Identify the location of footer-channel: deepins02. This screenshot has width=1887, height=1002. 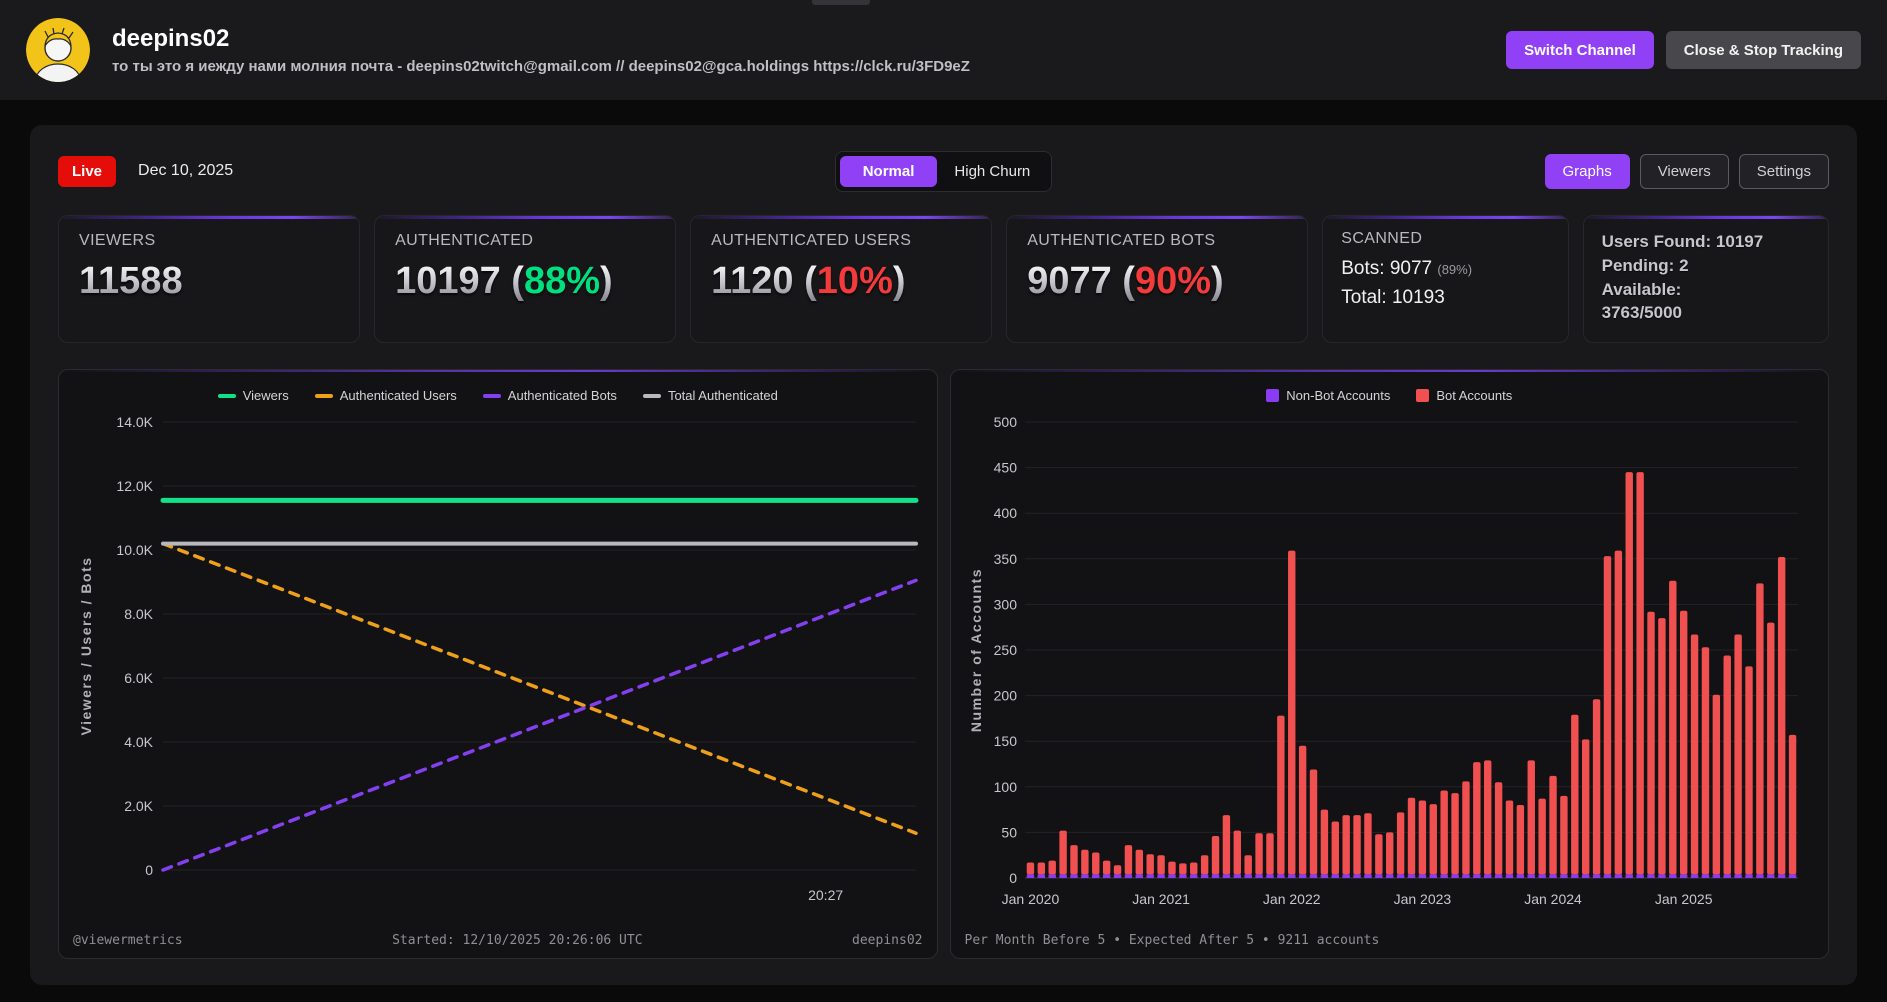
(887, 940).